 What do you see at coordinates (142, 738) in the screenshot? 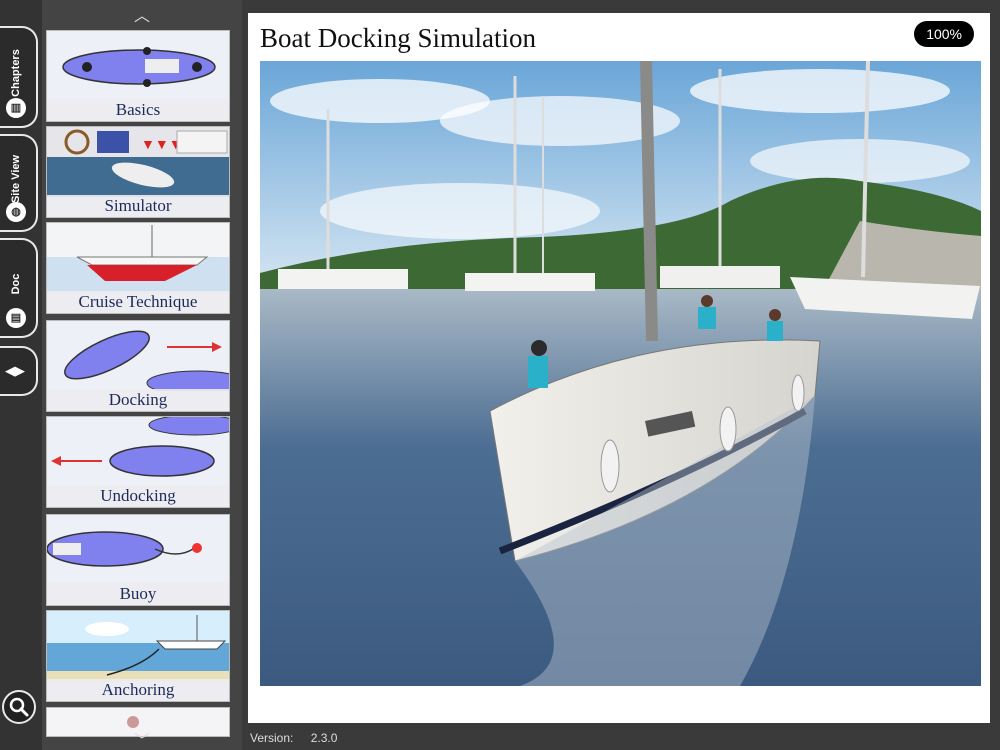
I see `scroll-down-icon: ﹀` at bounding box center [142, 738].